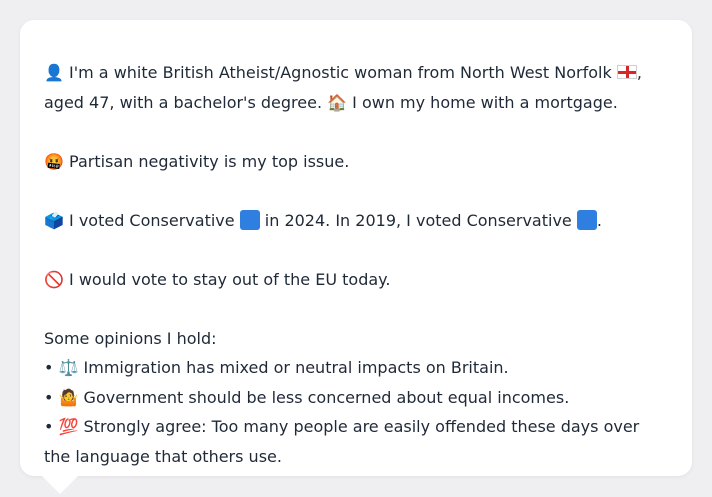  I want to click on shrug-icon: 🤷, so click(68, 397).